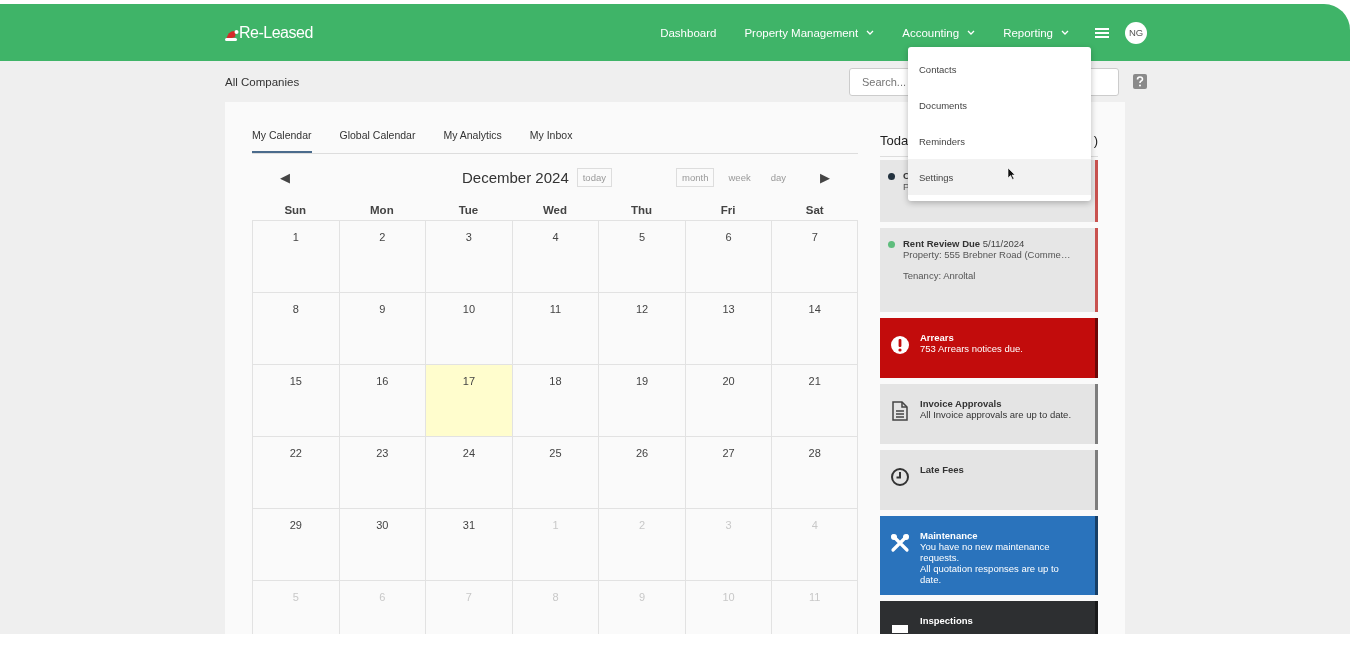 The width and height of the screenshot is (1350, 650). Describe the element at coordinates (382, 210) in the screenshot. I see `weekday-header: Mon` at that location.